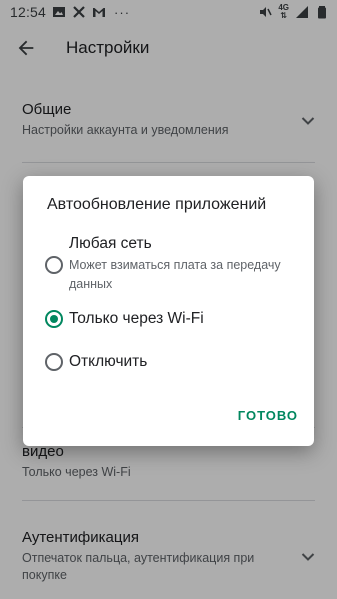  I want to click on dialog-title: Автообновление приложений, so click(157, 204).